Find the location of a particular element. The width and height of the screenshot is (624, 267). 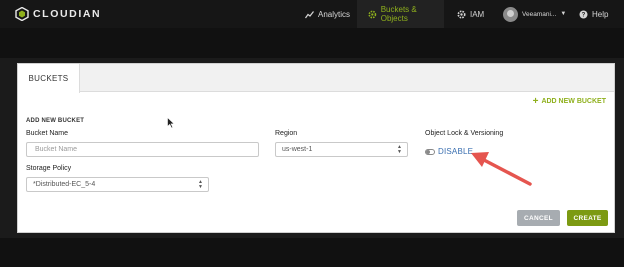

object-lock-toggle: DISABLE is located at coordinates (449, 151).